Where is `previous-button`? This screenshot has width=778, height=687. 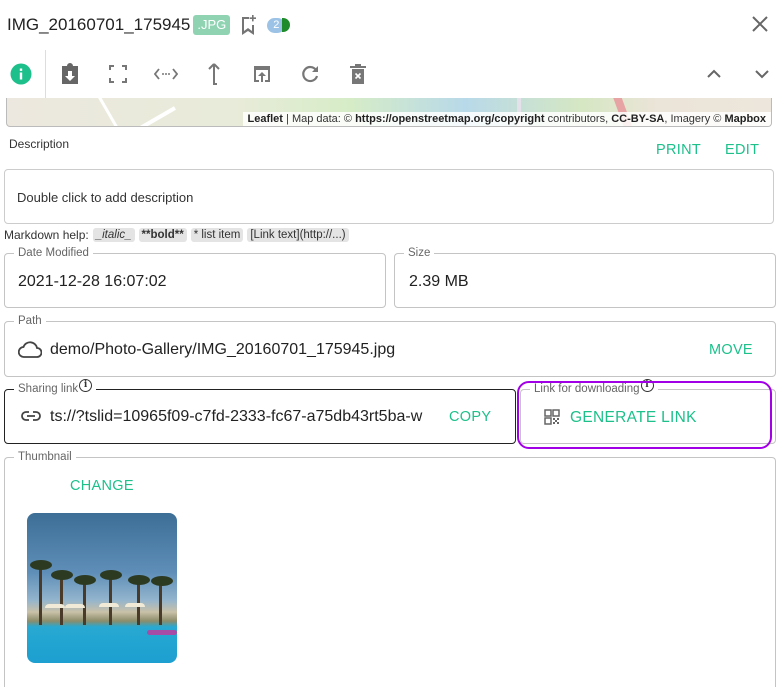 previous-button is located at coordinates (714, 74).